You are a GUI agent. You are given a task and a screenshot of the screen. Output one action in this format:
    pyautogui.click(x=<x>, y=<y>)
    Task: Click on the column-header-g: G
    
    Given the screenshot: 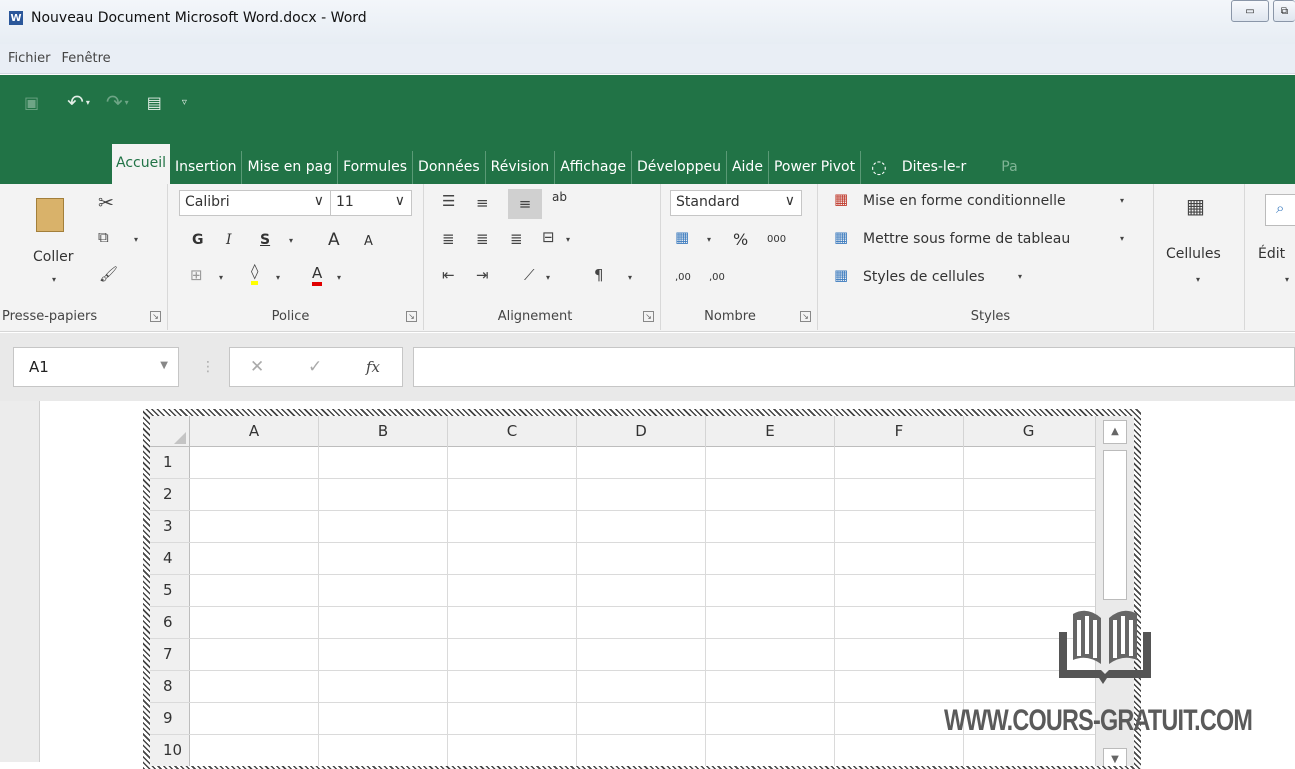 What is the action you would take?
    pyautogui.click(x=1028, y=431)
    